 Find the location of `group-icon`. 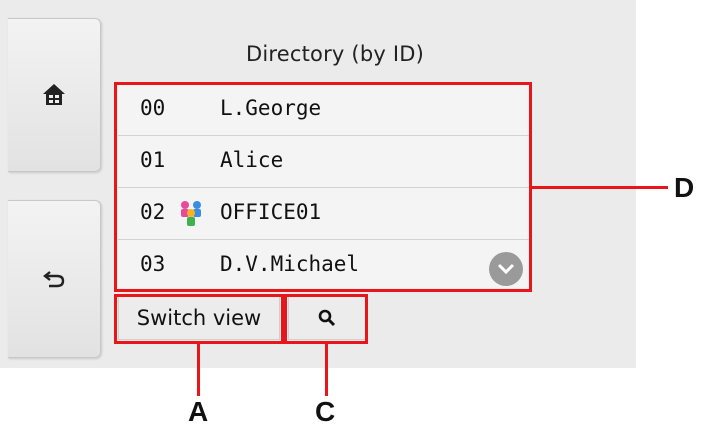

group-icon is located at coordinates (191, 213).